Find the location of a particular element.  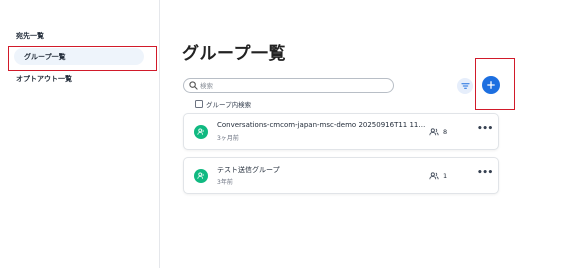

search-box is located at coordinates (288, 85).